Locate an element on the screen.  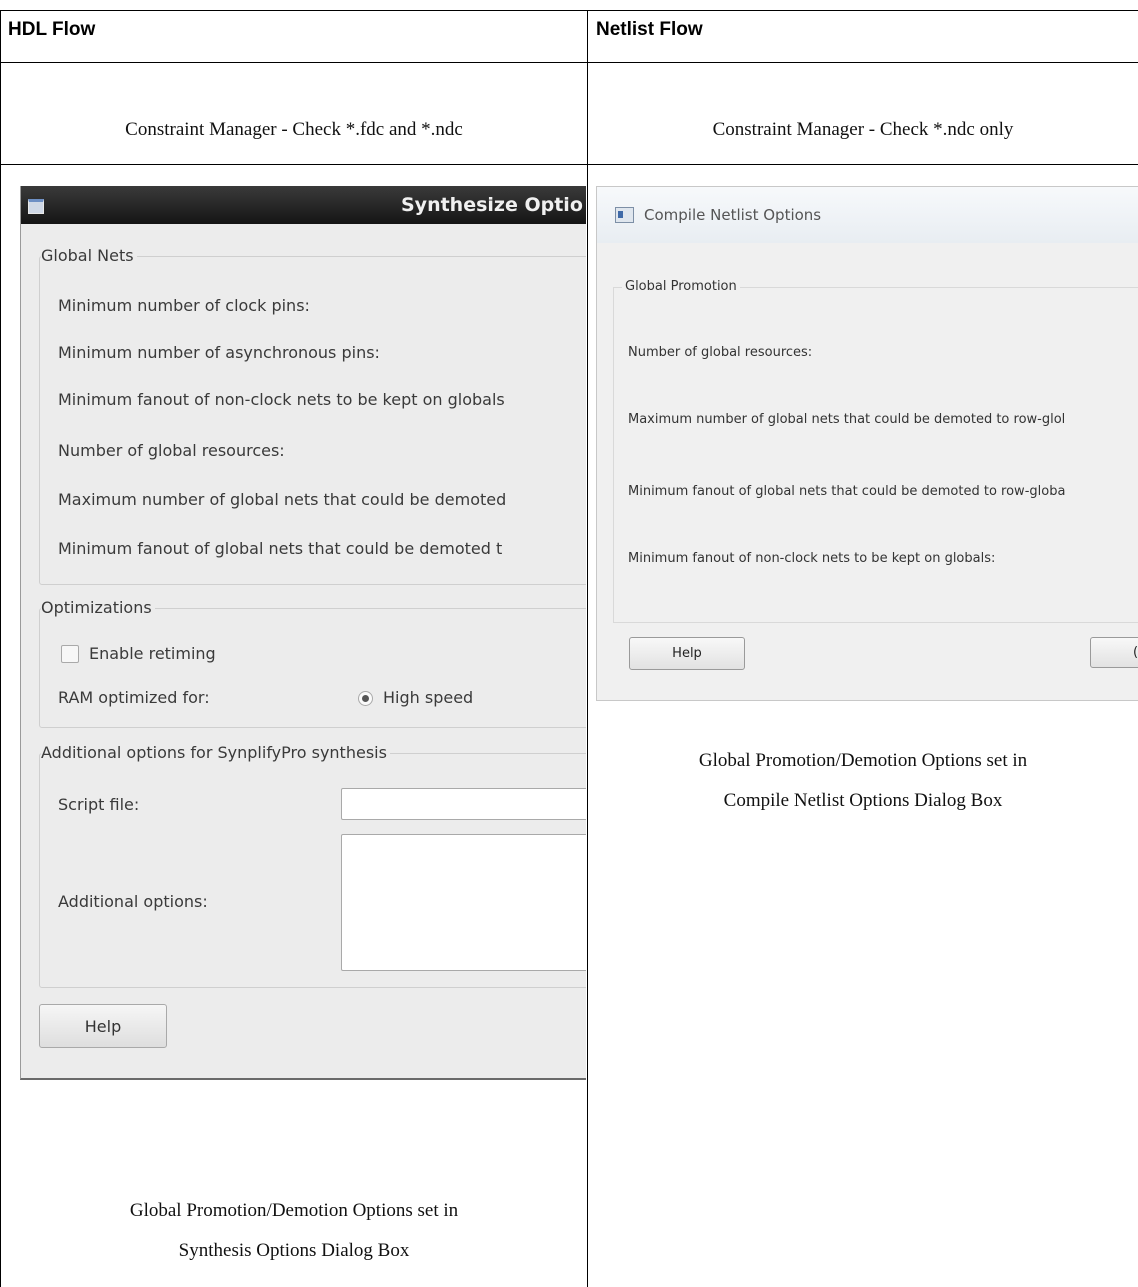
optimizations-group is located at coordinates (312, 668).